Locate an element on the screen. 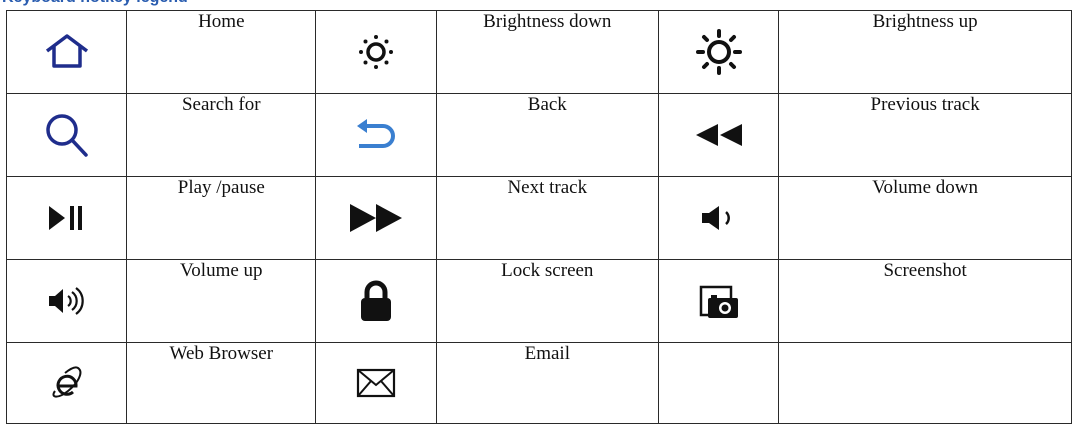 The image size is (1072, 426). back-cell is located at coordinates (376, 135).